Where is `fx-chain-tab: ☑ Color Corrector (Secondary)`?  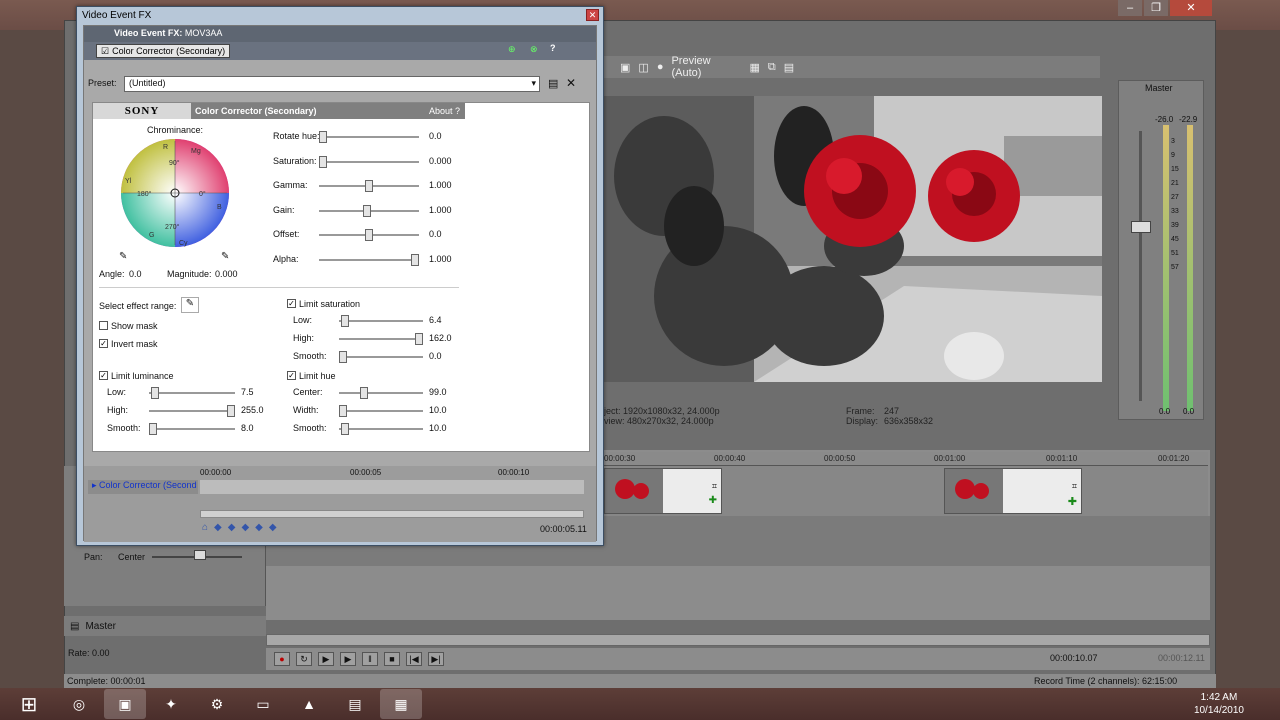
fx-chain-tab: ☑ Color Corrector (Secondary) is located at coordinates (163, 51).